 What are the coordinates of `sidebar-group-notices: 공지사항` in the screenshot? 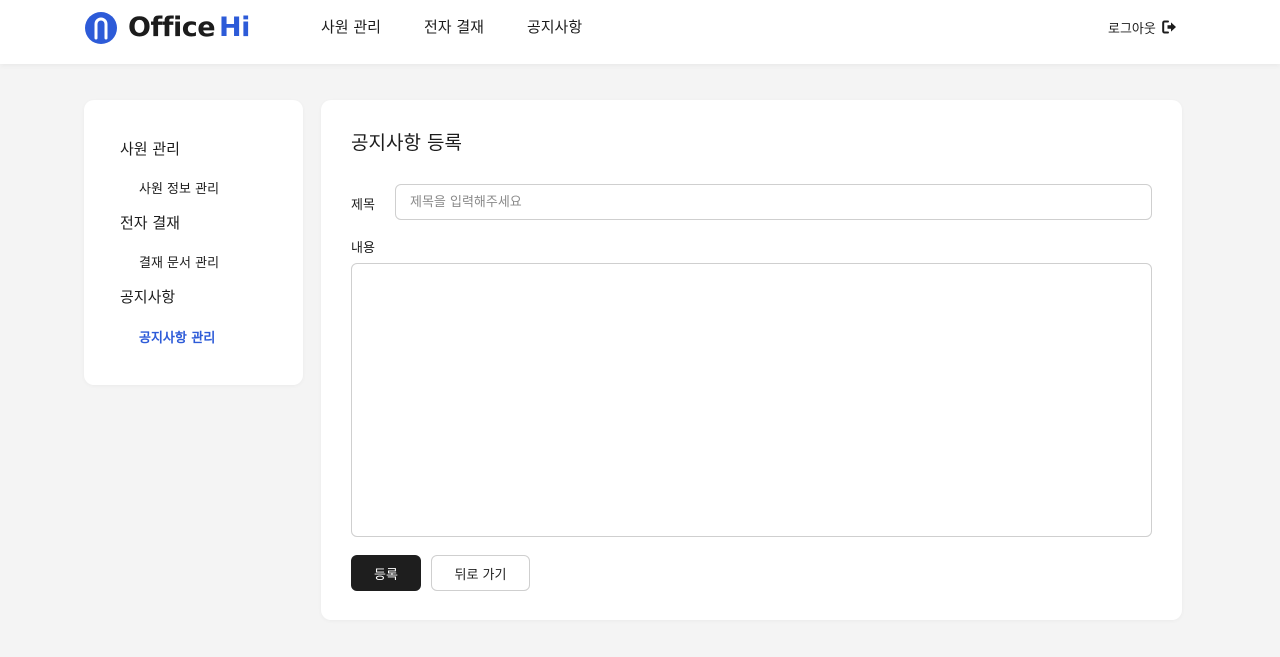 It's located at (147, 296).